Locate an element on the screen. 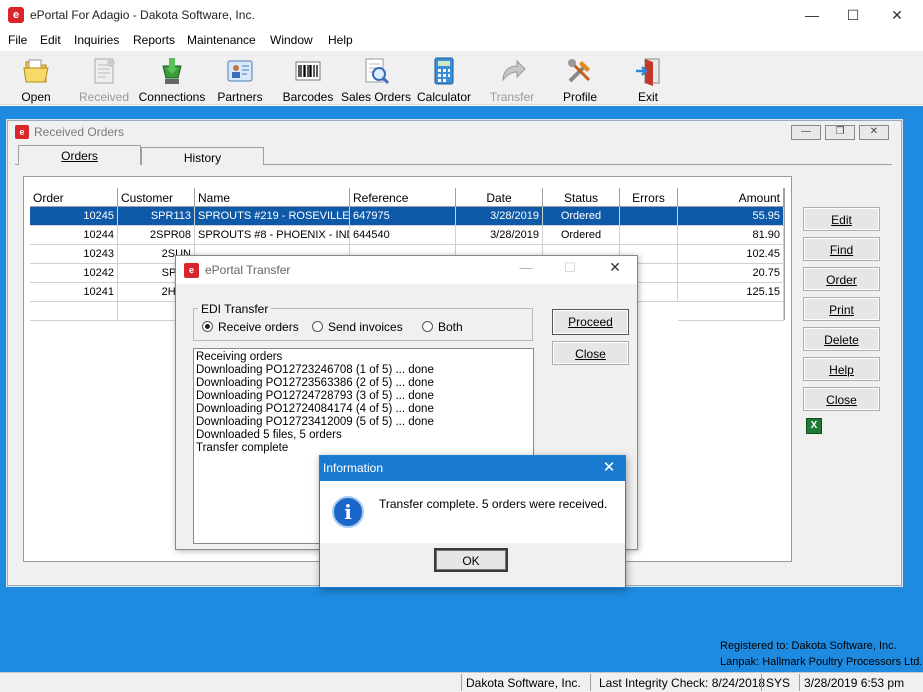  transfer-close-button: Close is located at coordinates (590, 353).